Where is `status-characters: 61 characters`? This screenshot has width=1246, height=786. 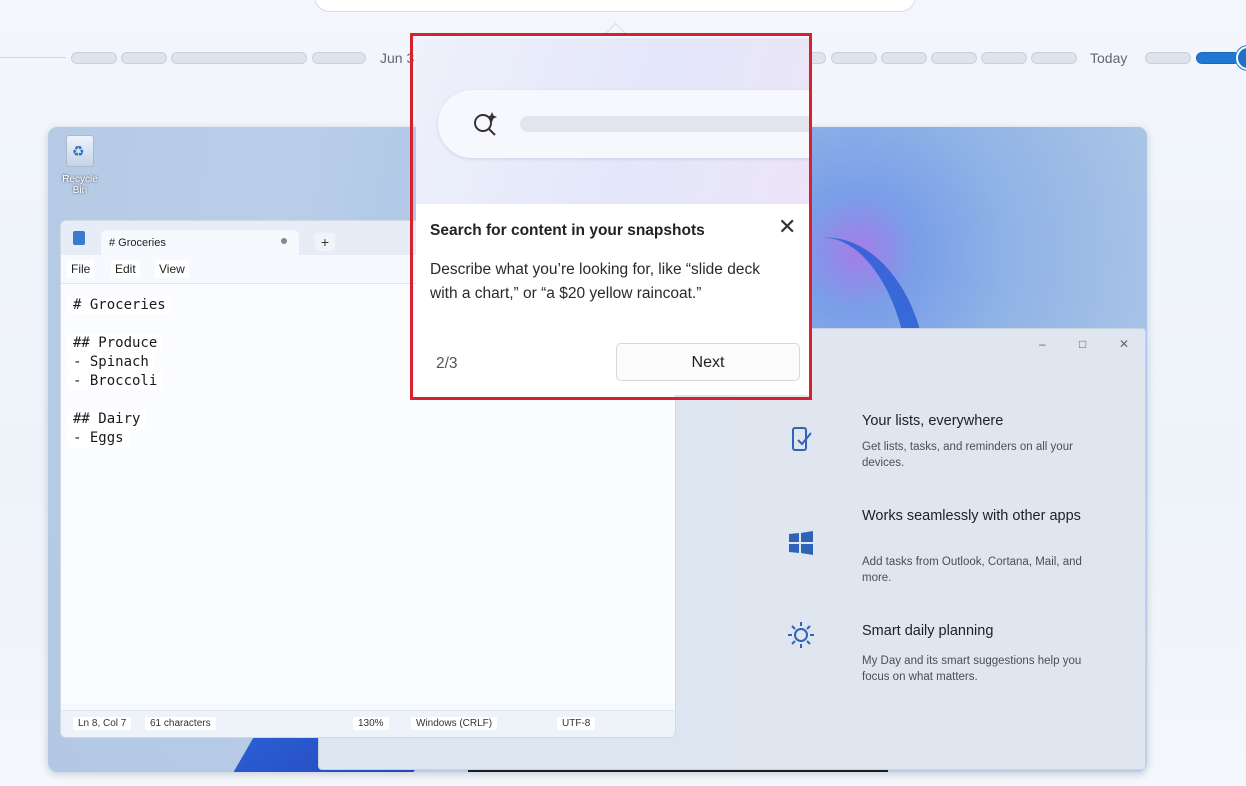 status-characters: 61 characters is located at coordinates (180, 723).